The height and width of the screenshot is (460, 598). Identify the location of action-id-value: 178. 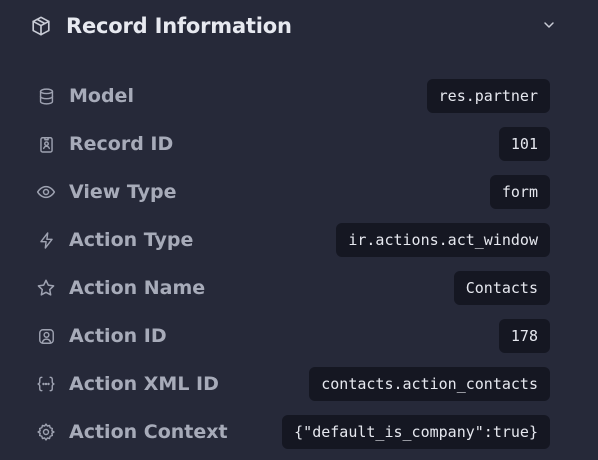
(524, 336).